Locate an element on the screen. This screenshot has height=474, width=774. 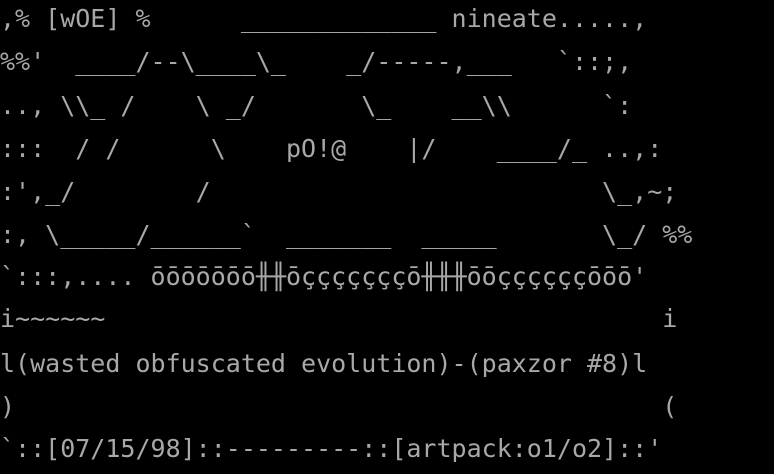
art-line-6: :, \_____/______` _______ _____ \_/ %% is located at coordinates (346, 234).